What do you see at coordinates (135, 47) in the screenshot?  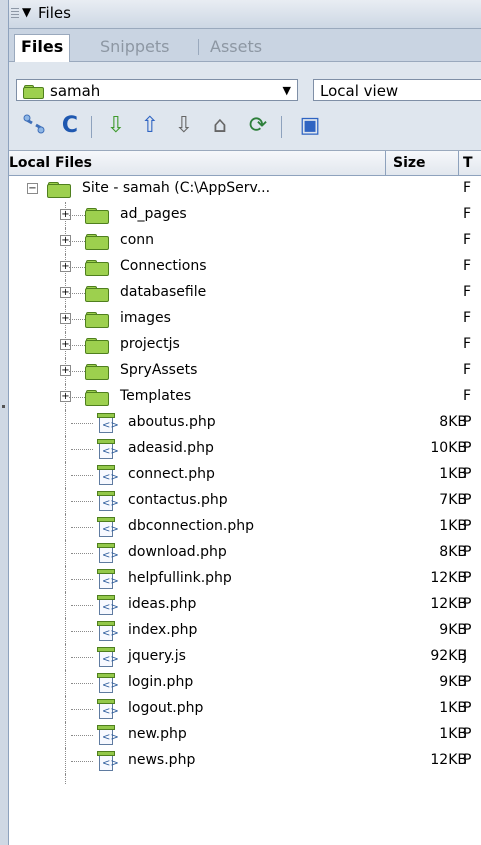 I see `tab-snippets: Snippets` at bounding box center [135, 47].